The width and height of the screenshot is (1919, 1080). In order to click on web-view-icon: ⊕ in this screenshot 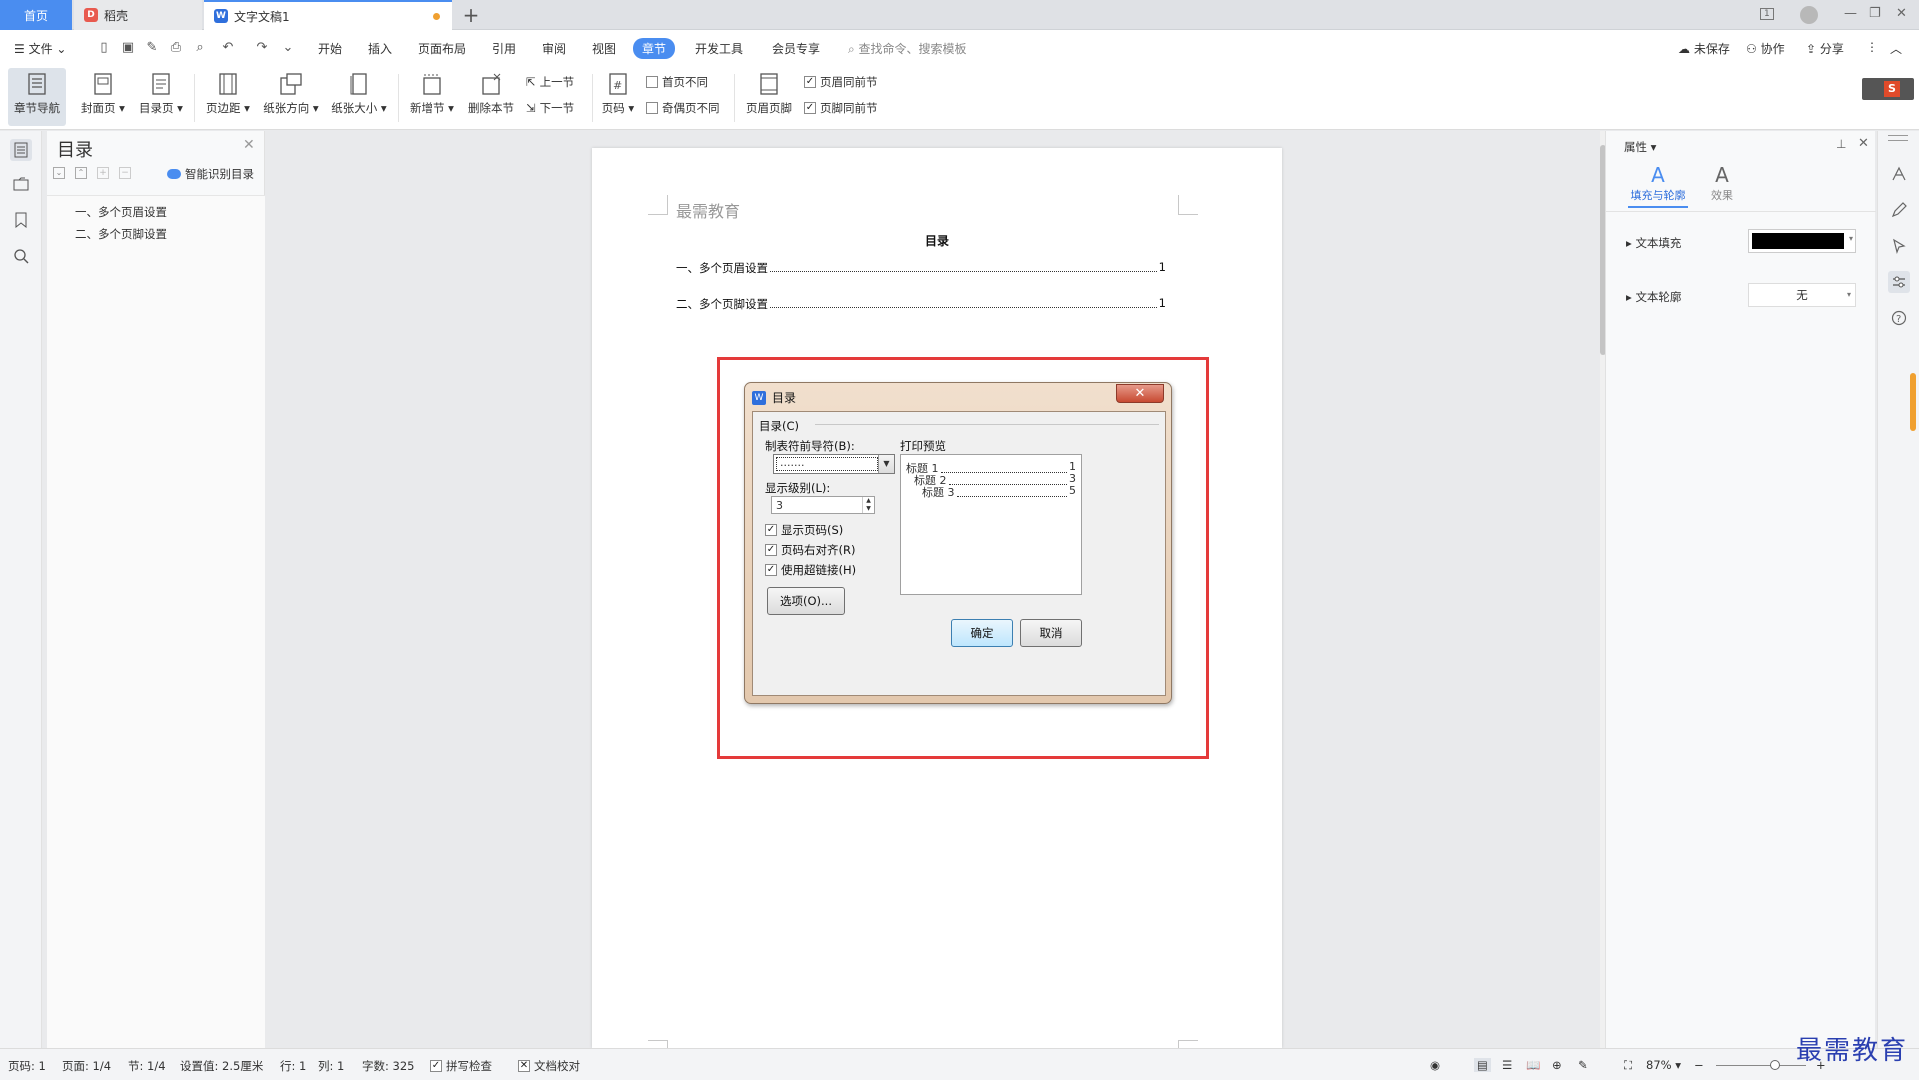, I will do `click(1557, 1065)`.